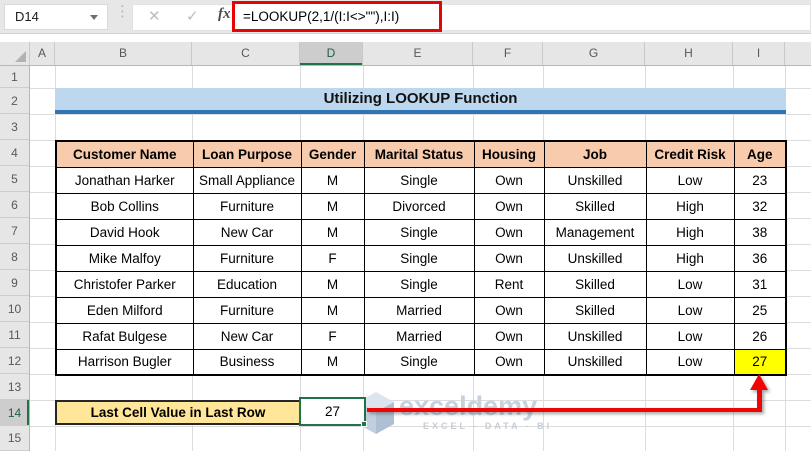 This screenshot has width=811, height=451. Describe the element at coordinates (124, 206) in the screenshot. I see `table-cell: Bob Collins` at that location.